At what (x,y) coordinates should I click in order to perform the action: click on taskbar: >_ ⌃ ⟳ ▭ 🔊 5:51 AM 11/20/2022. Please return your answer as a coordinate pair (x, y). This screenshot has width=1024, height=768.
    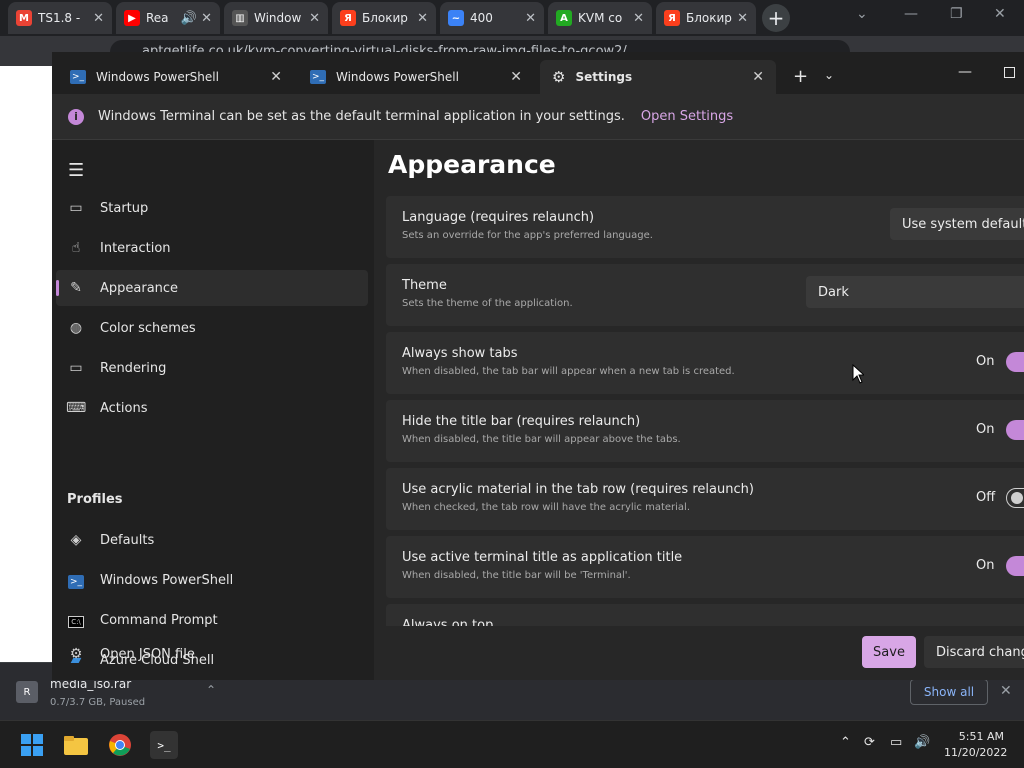
    Looking at the image, I should click on (512, 744).